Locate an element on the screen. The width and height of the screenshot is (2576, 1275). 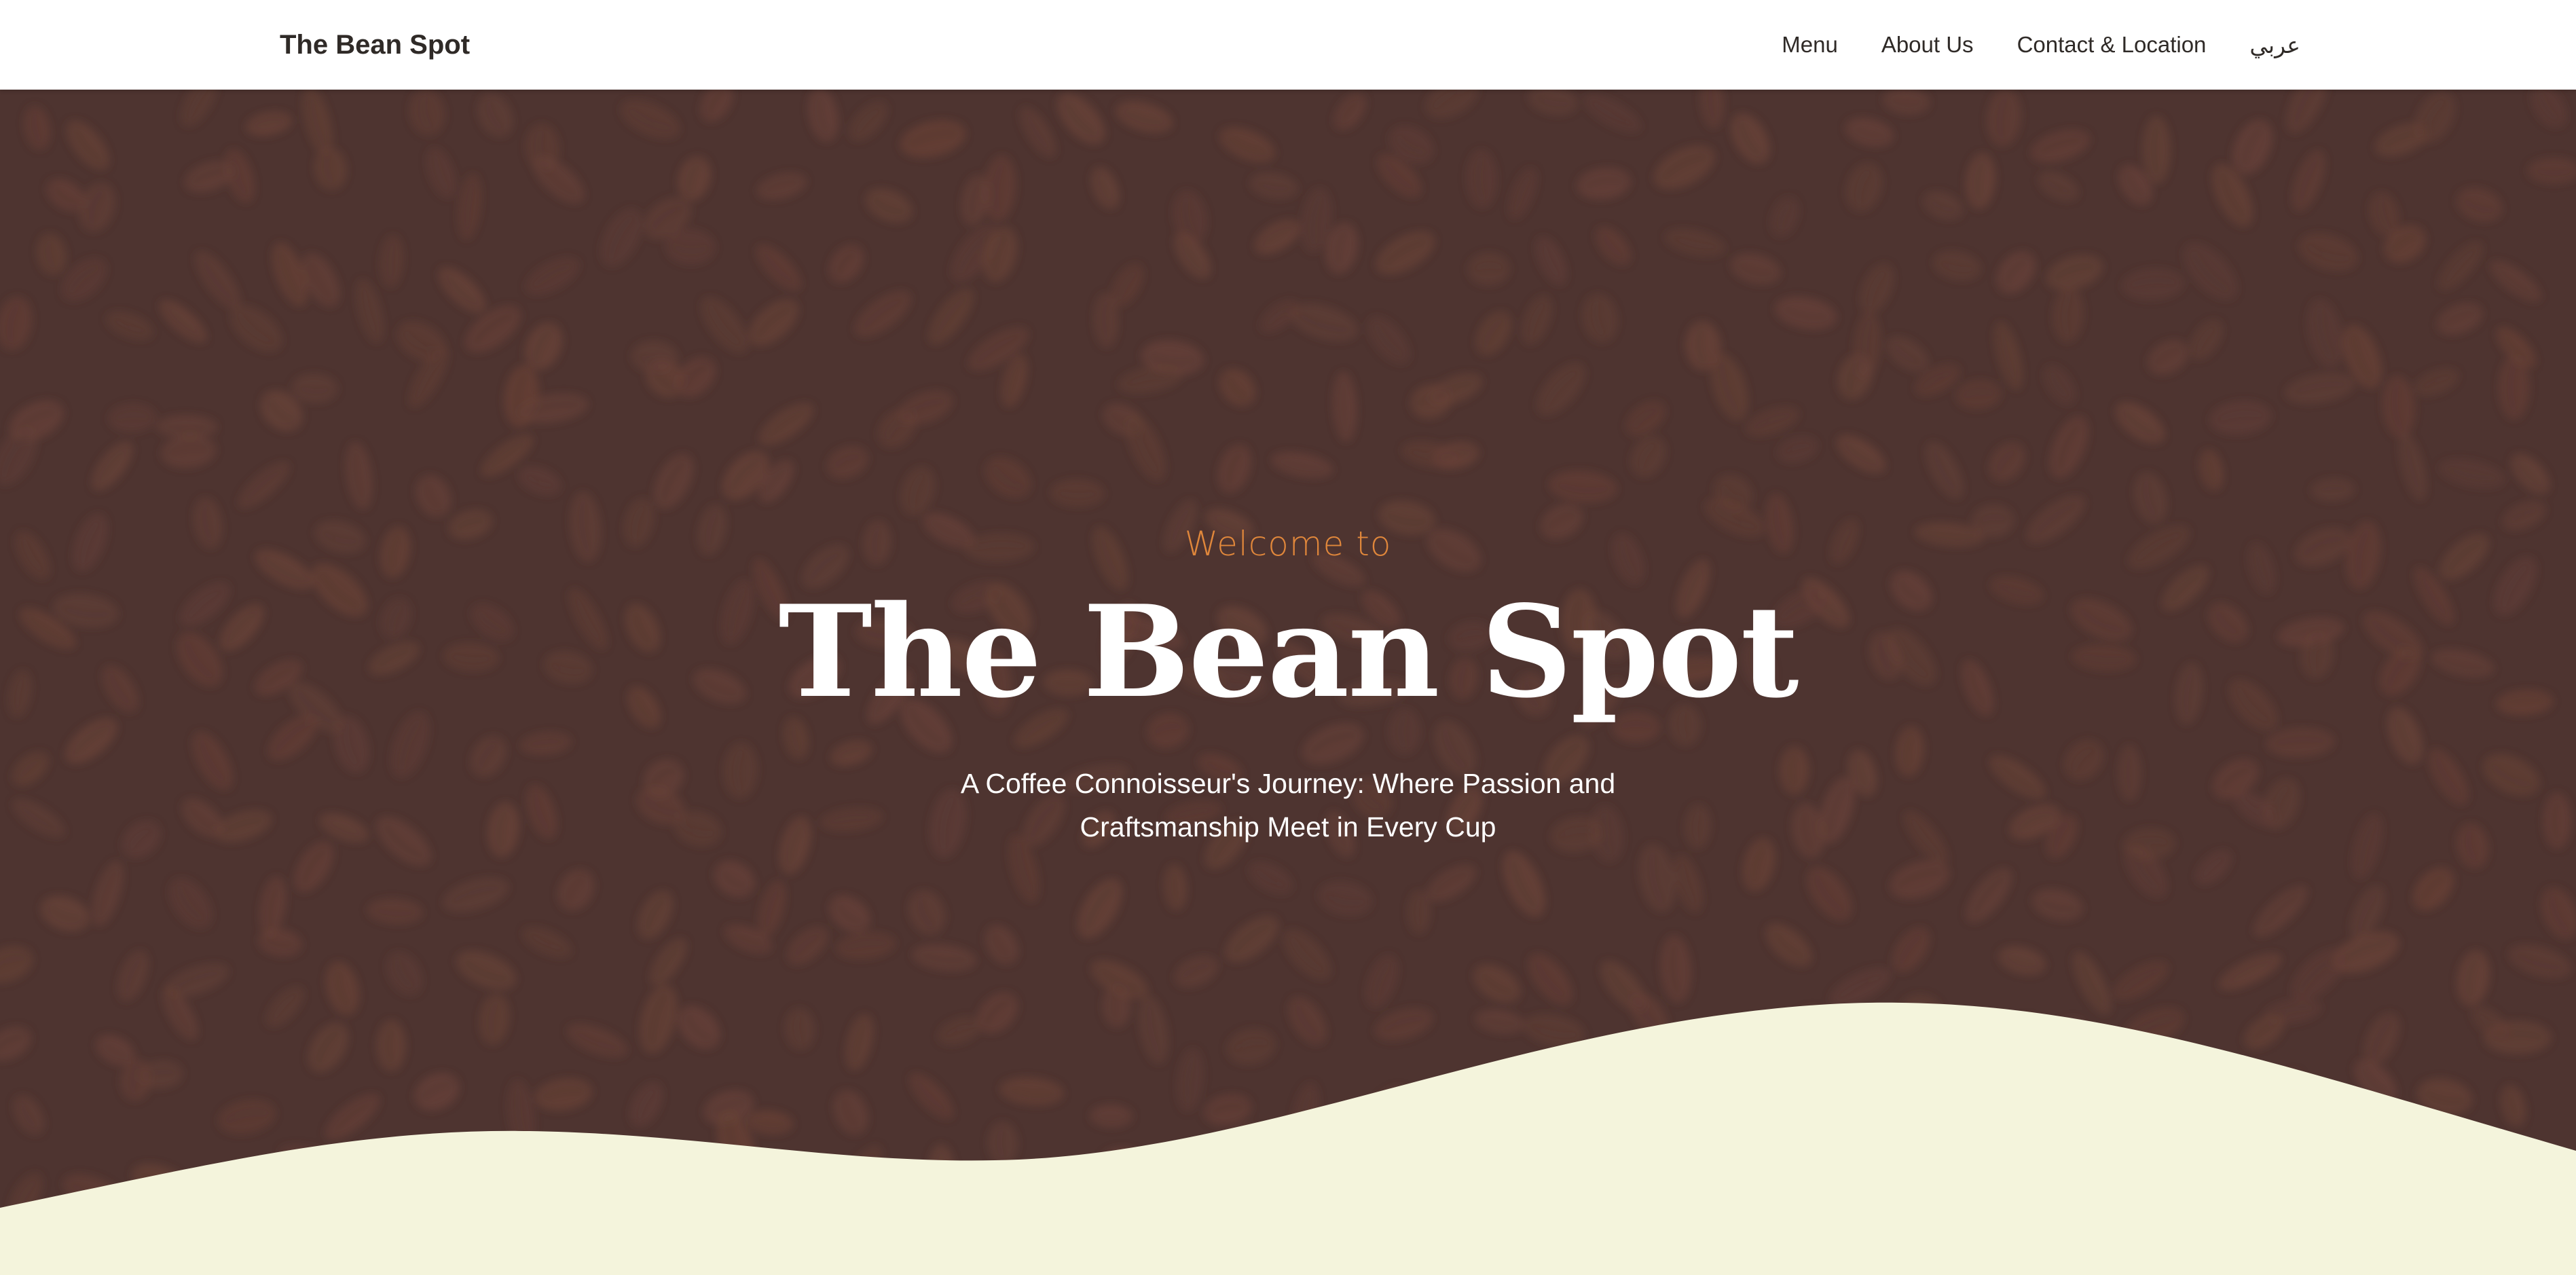
language-switch-arabic: عربي is located at coordinates (2274, 45).